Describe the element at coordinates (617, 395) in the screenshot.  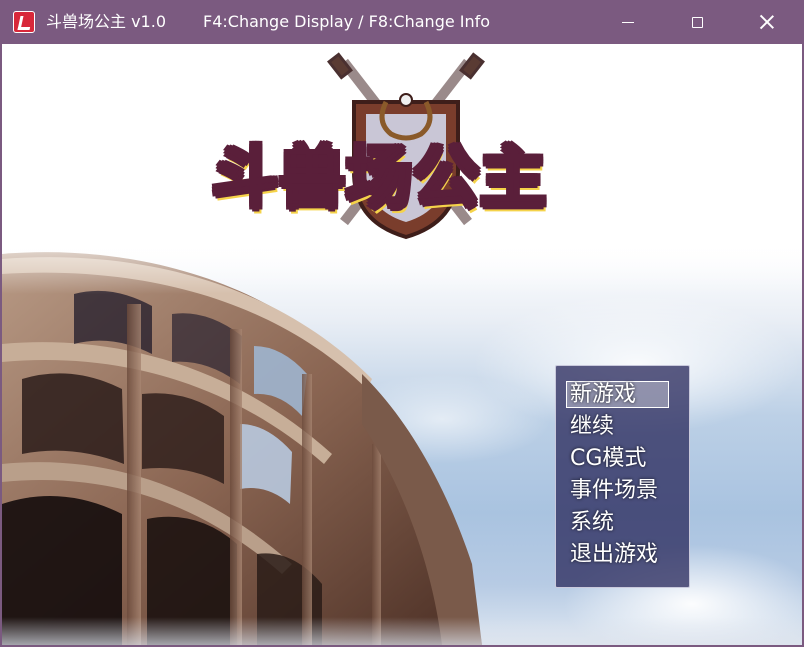
I see `menu-item-new-game: 新游戏` at that location.